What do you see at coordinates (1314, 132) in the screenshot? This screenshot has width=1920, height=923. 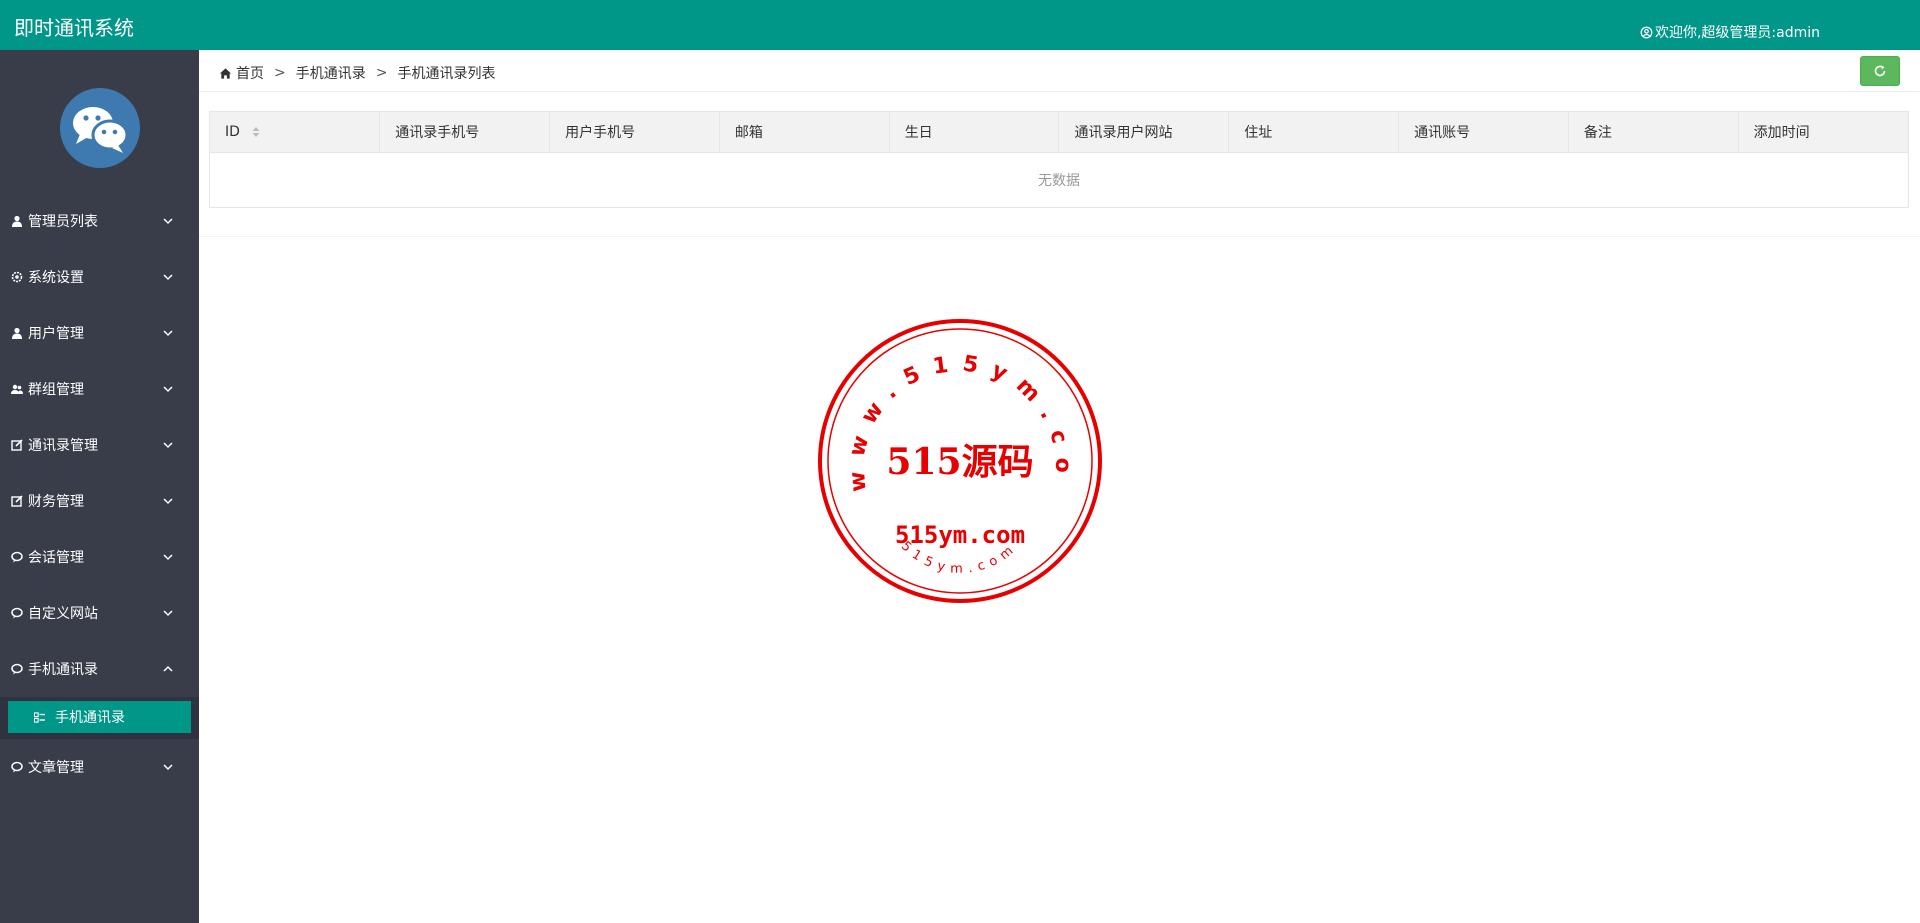 I see `column-header-address: 住址` at bounding box center [1314, 132].